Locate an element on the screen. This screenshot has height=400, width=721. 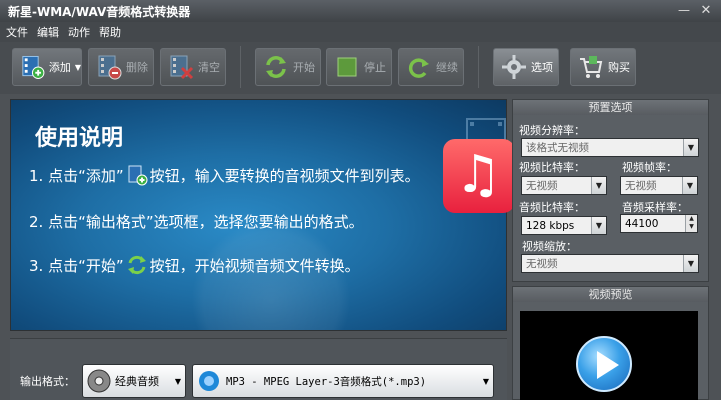
film-remove-icon is located at coordinates (110, 67).